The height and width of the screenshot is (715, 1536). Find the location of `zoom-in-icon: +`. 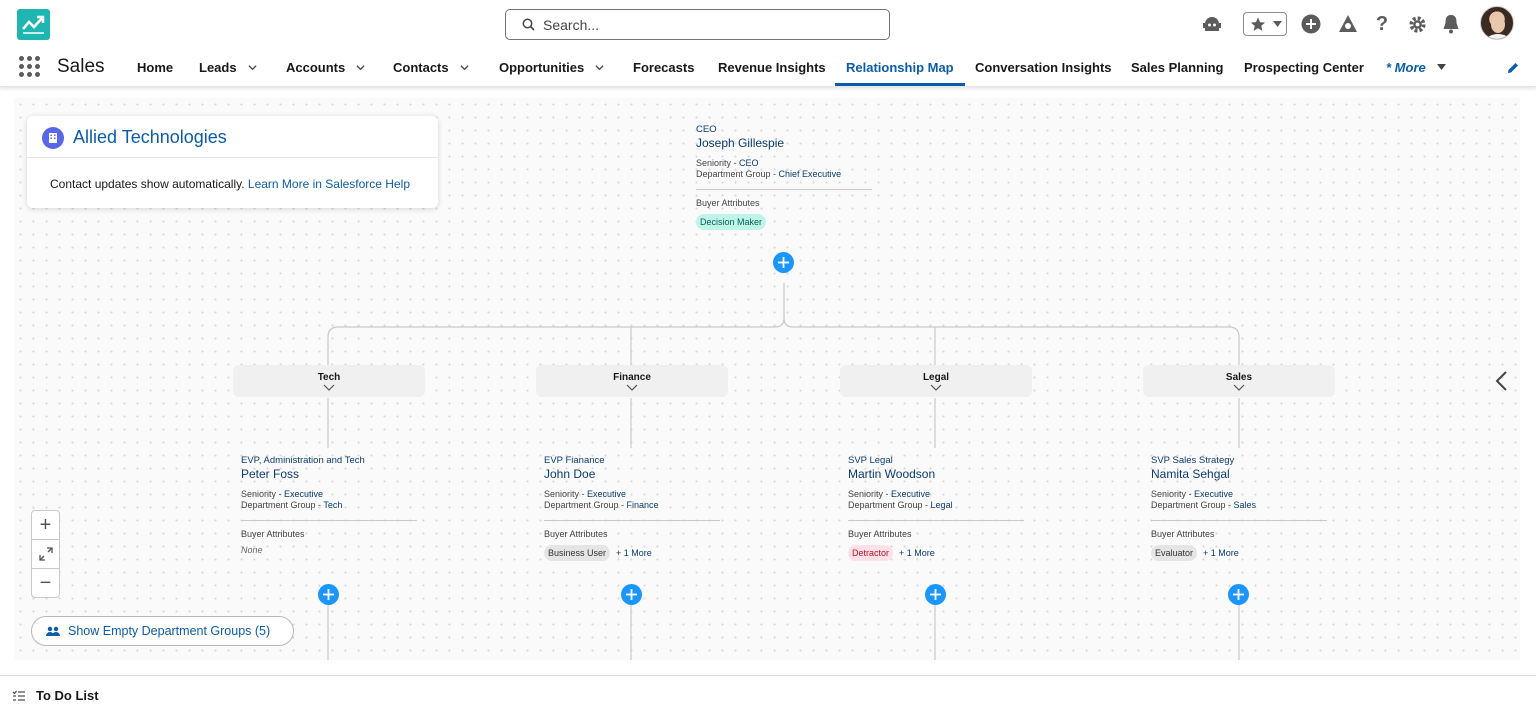

zoom-in-icon: + is located at coordinates (45, 524).